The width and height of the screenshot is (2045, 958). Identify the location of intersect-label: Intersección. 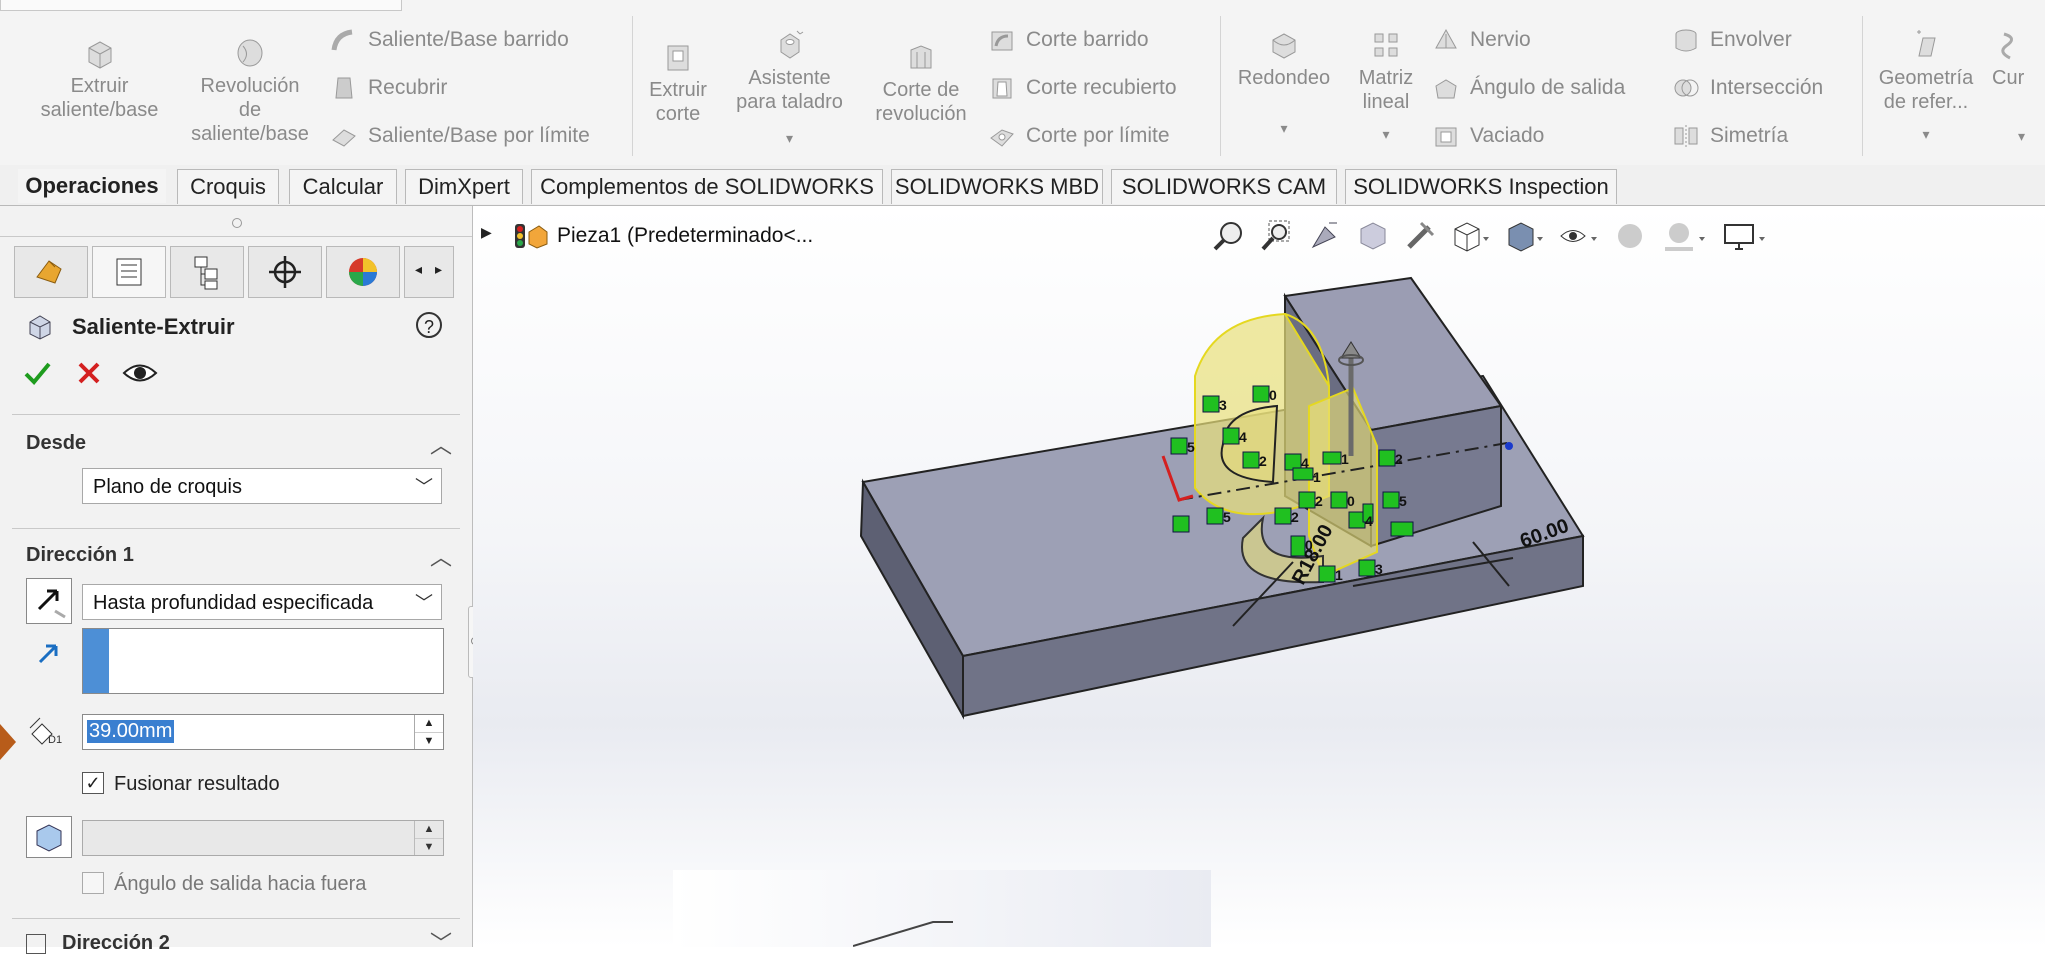
(1767, 87).